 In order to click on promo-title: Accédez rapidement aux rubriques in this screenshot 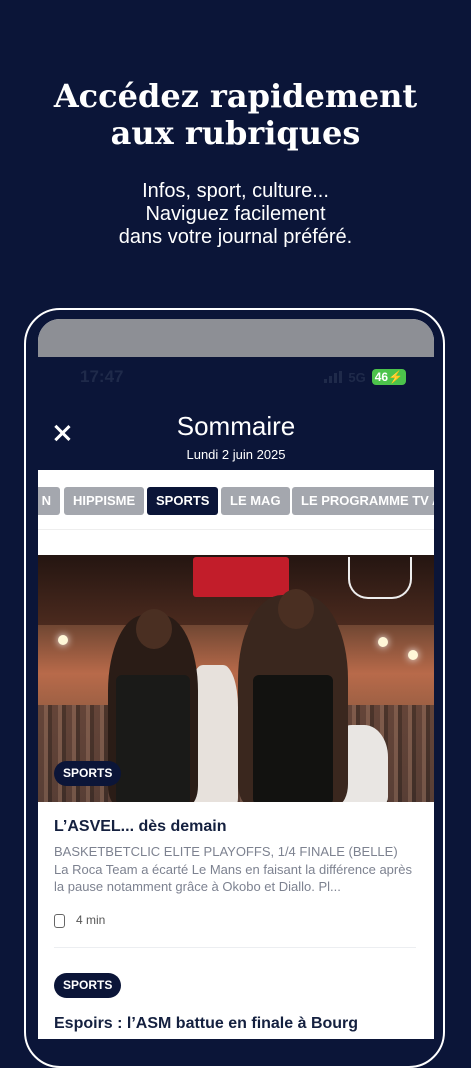, I will do `click(235, 115)`.